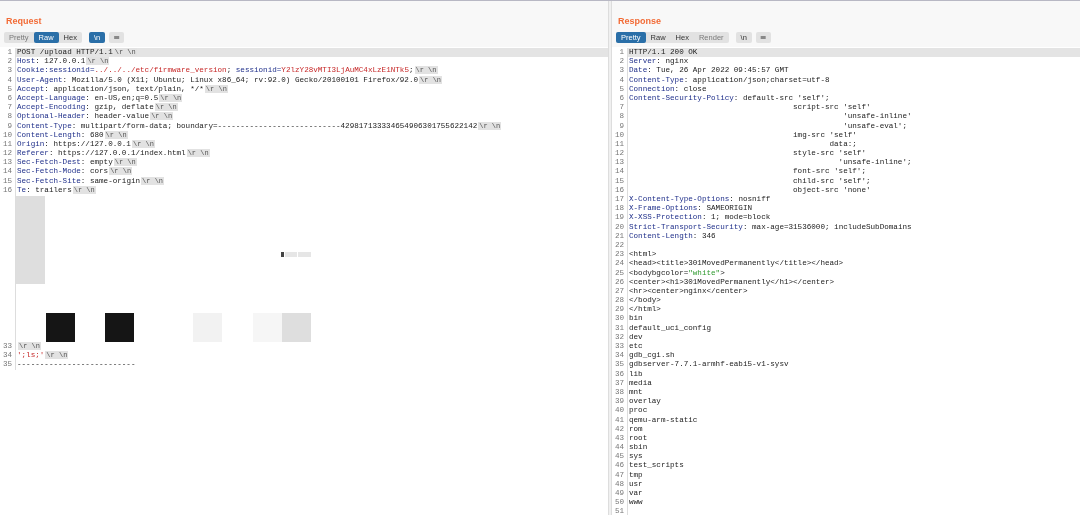 This screenshot has height=515, width=1080. Describe the element at coordinates (24, 21) in the screenshot. I see `pane-title: Request` at that location.